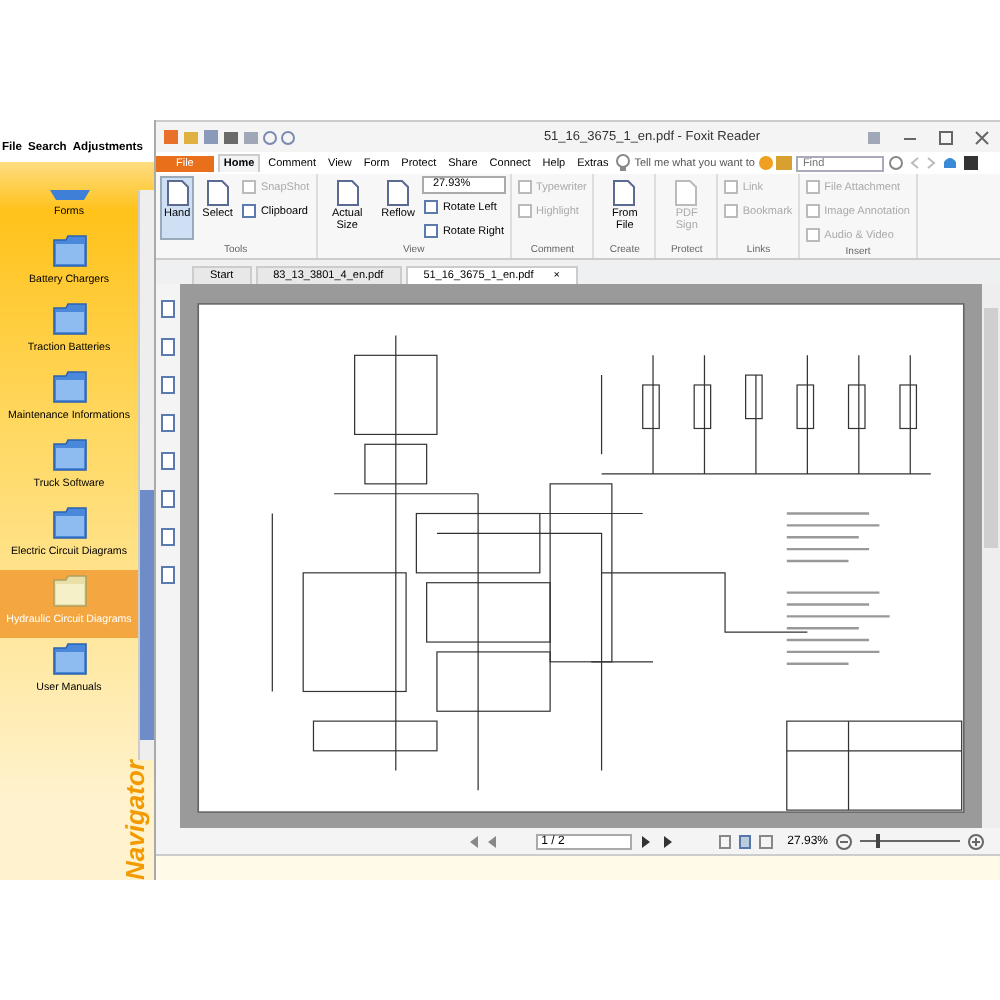 The height and width of the screenshot is (1000, 1000). I want to click on toolbar-icons, so click(934, 163).